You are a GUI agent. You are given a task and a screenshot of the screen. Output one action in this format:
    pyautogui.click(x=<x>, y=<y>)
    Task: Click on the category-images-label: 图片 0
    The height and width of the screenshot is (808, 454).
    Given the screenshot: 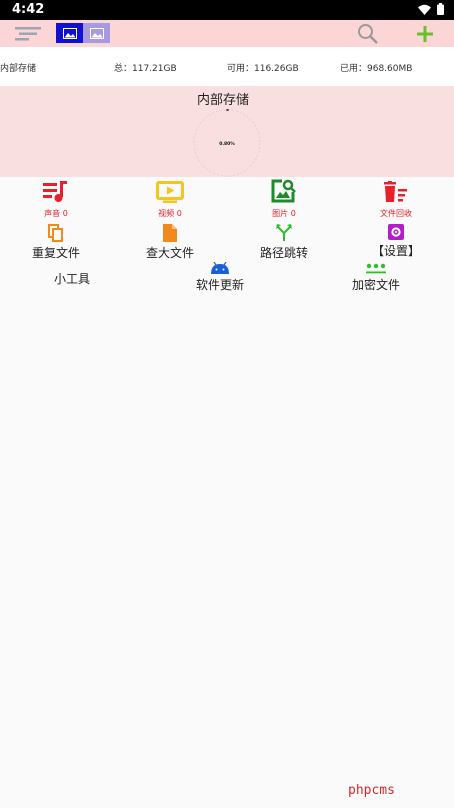 What is the action you would take?
    pyautogui.click(x=284, y=213)
    